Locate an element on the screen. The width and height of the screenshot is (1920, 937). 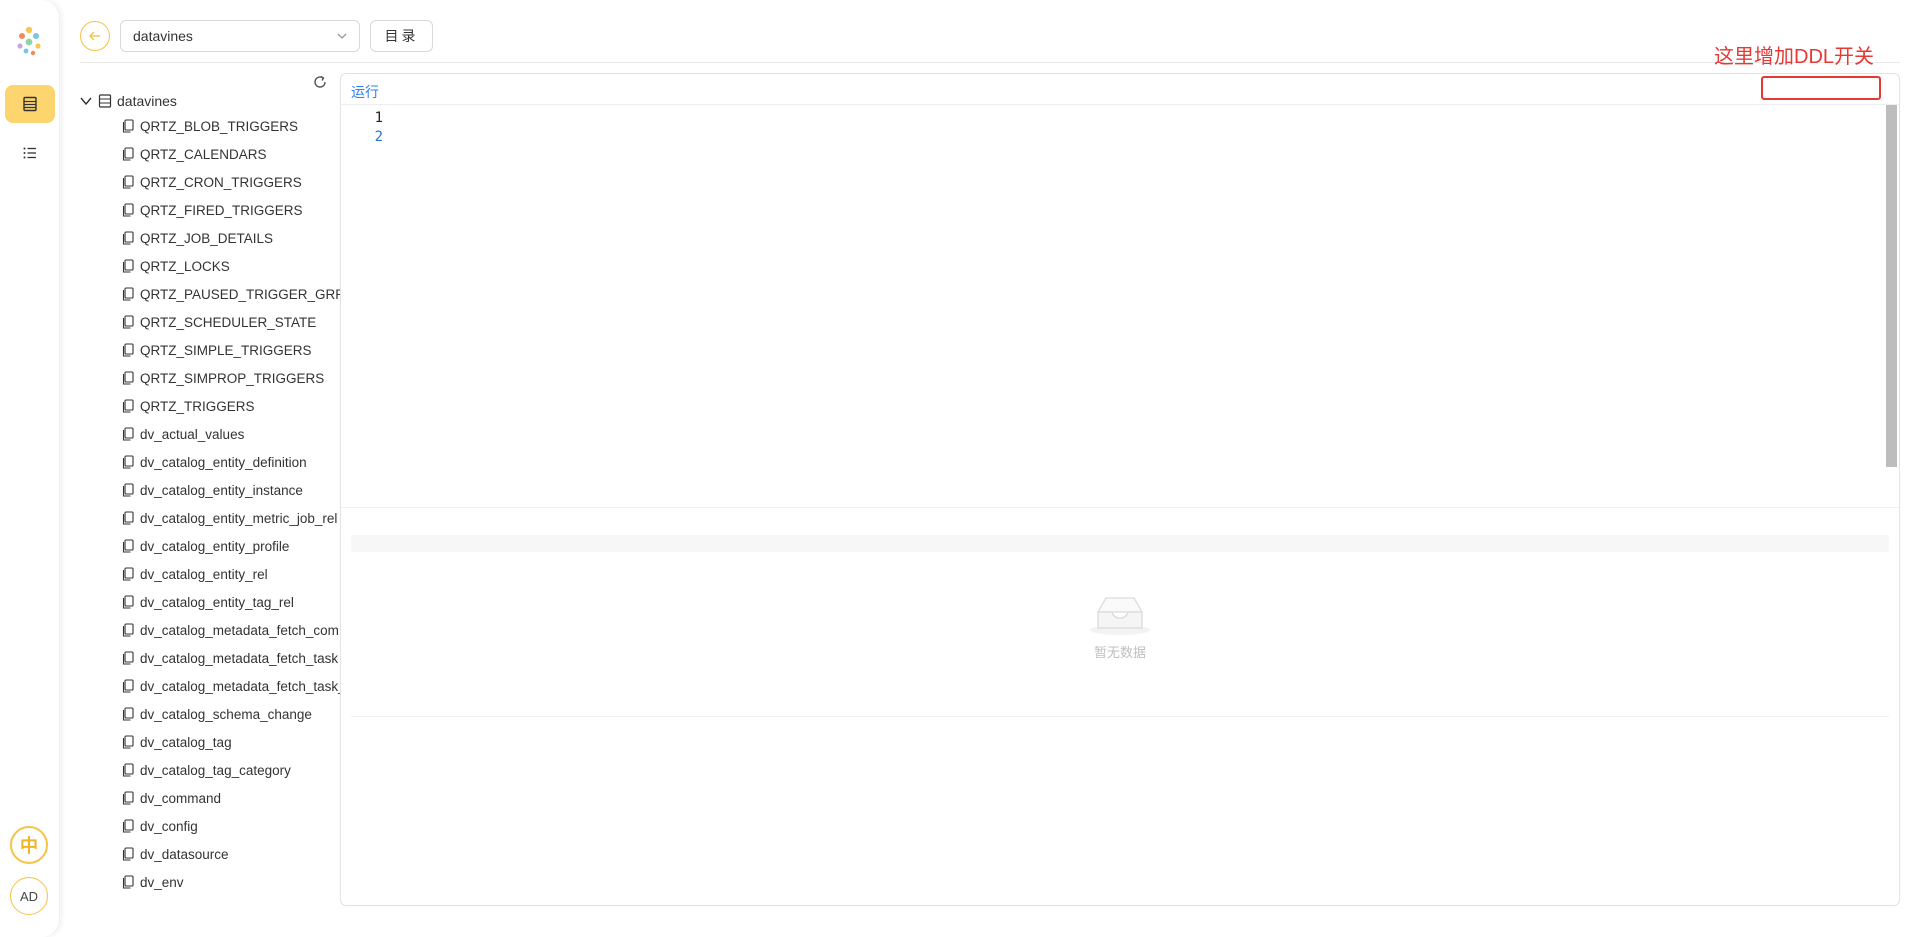
tree-table-item: dv_command is located at coordinates (209, 798).